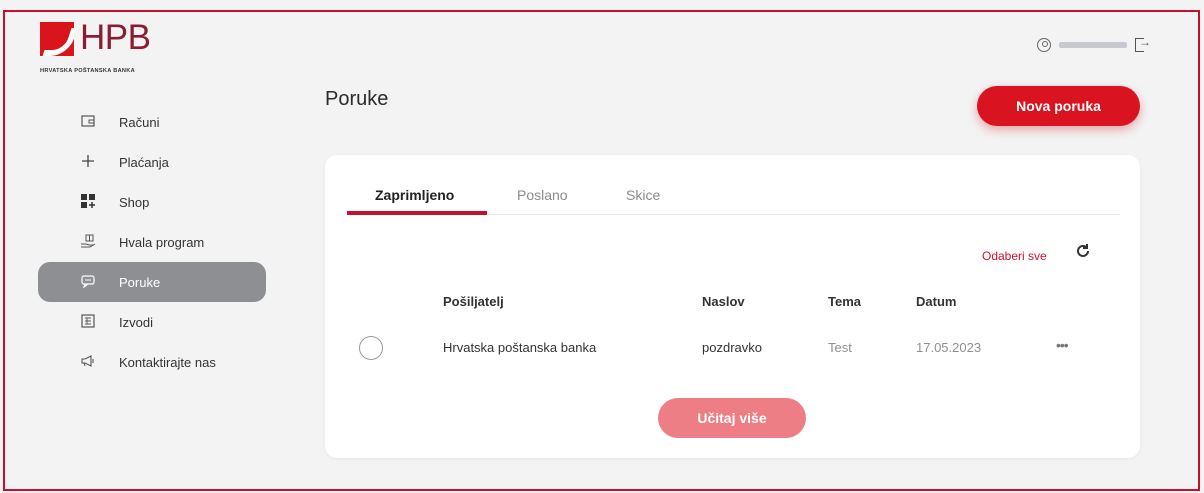 The image size is (1204, 493). What do you see at coordinates (115, 37) in the screenshot?
I see `logo-text: HPB` at bounding box center [115, 37].